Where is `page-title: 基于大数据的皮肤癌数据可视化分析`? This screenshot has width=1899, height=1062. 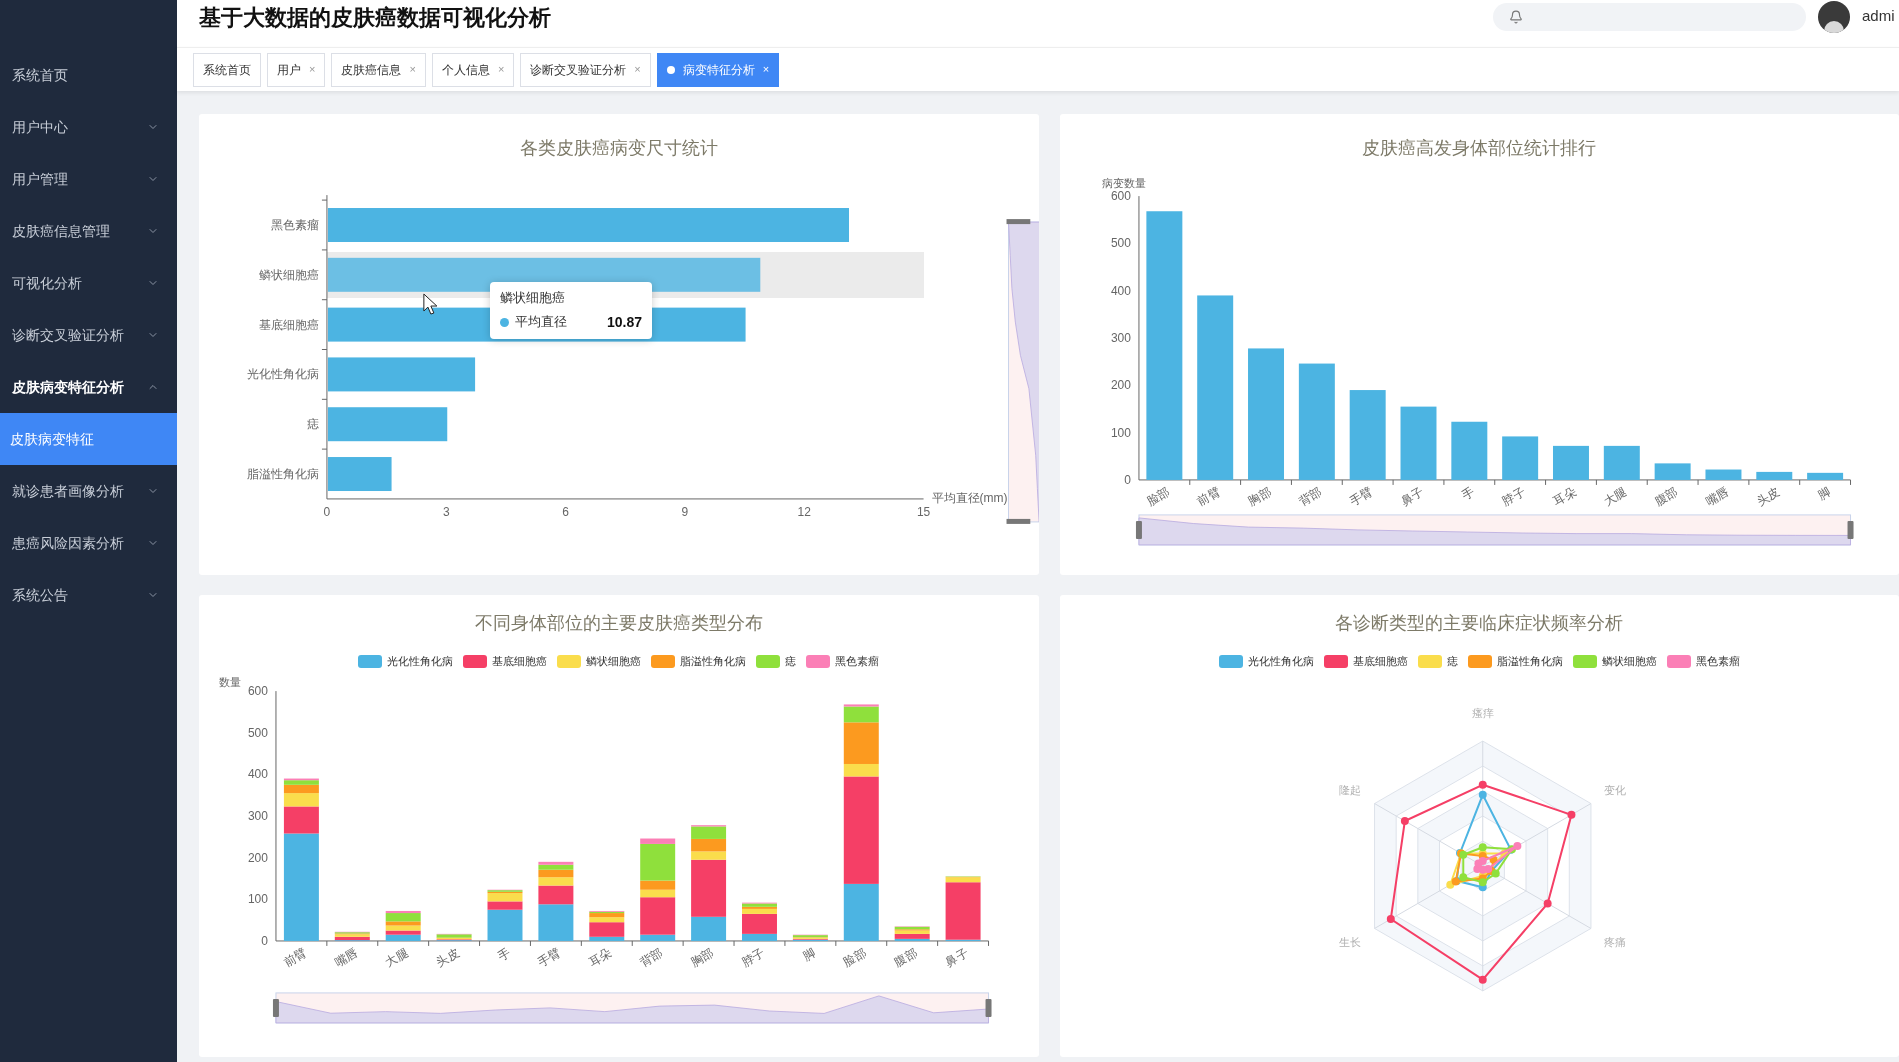
page-title: 基于大数据的皮肤癌数据可视化分析 is located at coordinates (375, 18).